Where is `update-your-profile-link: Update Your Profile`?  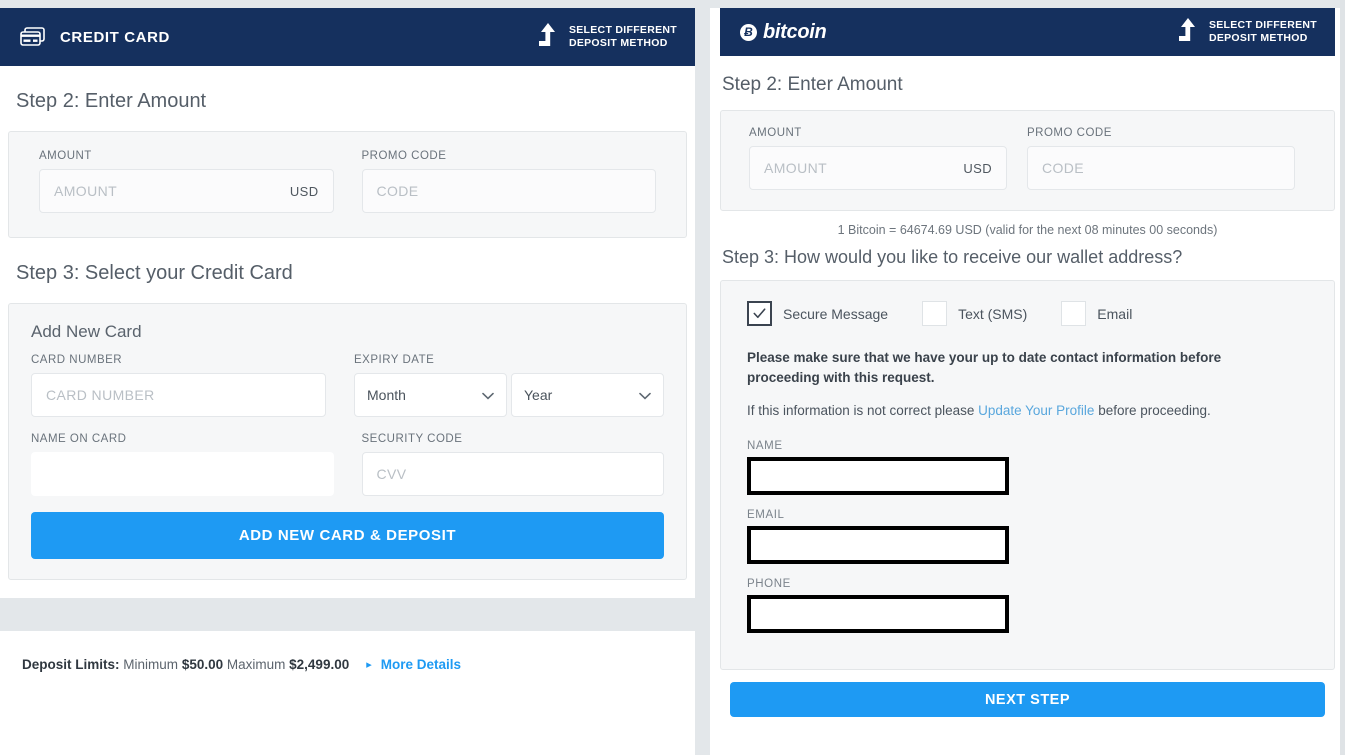 update-your-profile-link: Update Your Profile is located at coordinates (1036, 410).